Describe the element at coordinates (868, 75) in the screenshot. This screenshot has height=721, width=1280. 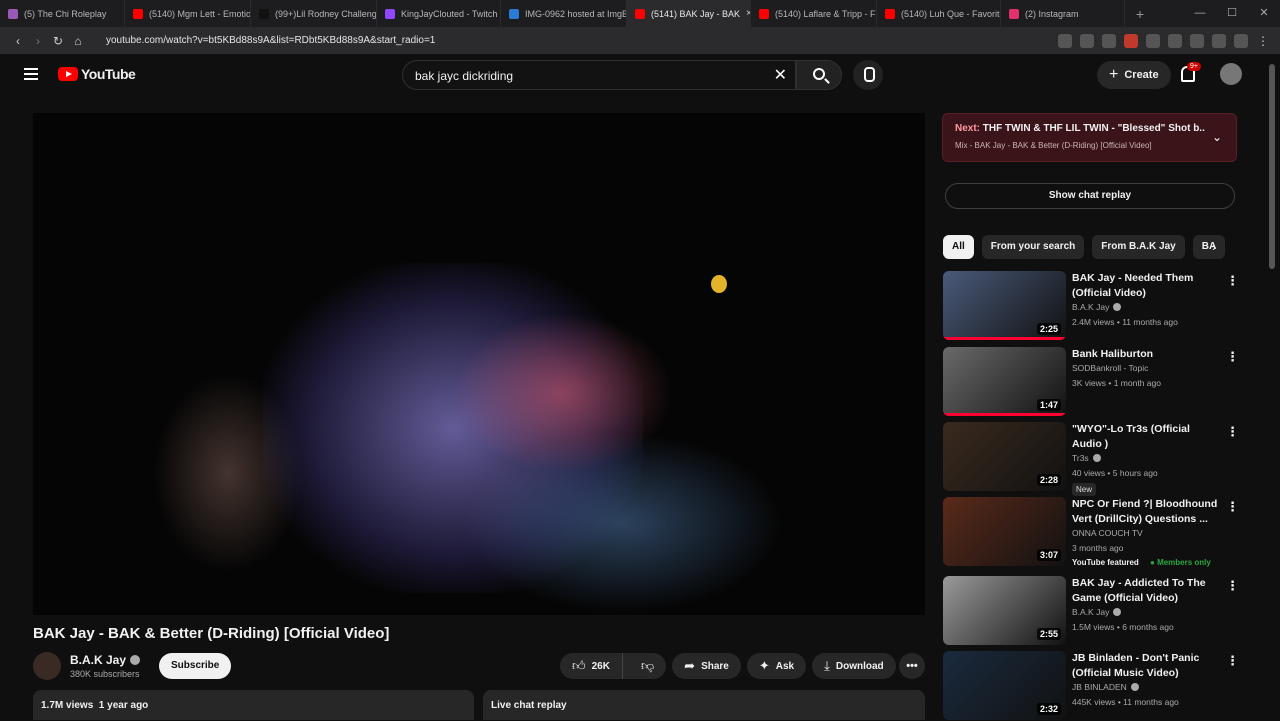
I see `voice-search-icon` at that location.